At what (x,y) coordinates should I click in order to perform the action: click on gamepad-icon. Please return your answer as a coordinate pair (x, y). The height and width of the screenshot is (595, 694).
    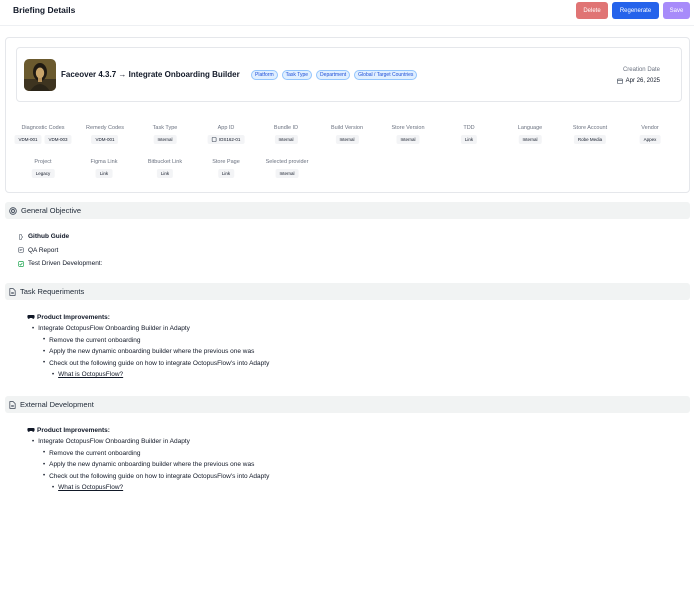
    Looking at the image, I should click on (31, 430).